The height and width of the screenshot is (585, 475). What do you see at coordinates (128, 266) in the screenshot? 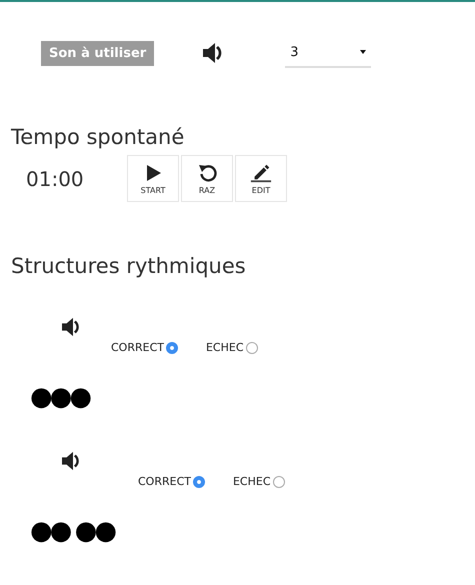
I see `section-heading: Structures rythmiques` at bounding box center [128, 266].